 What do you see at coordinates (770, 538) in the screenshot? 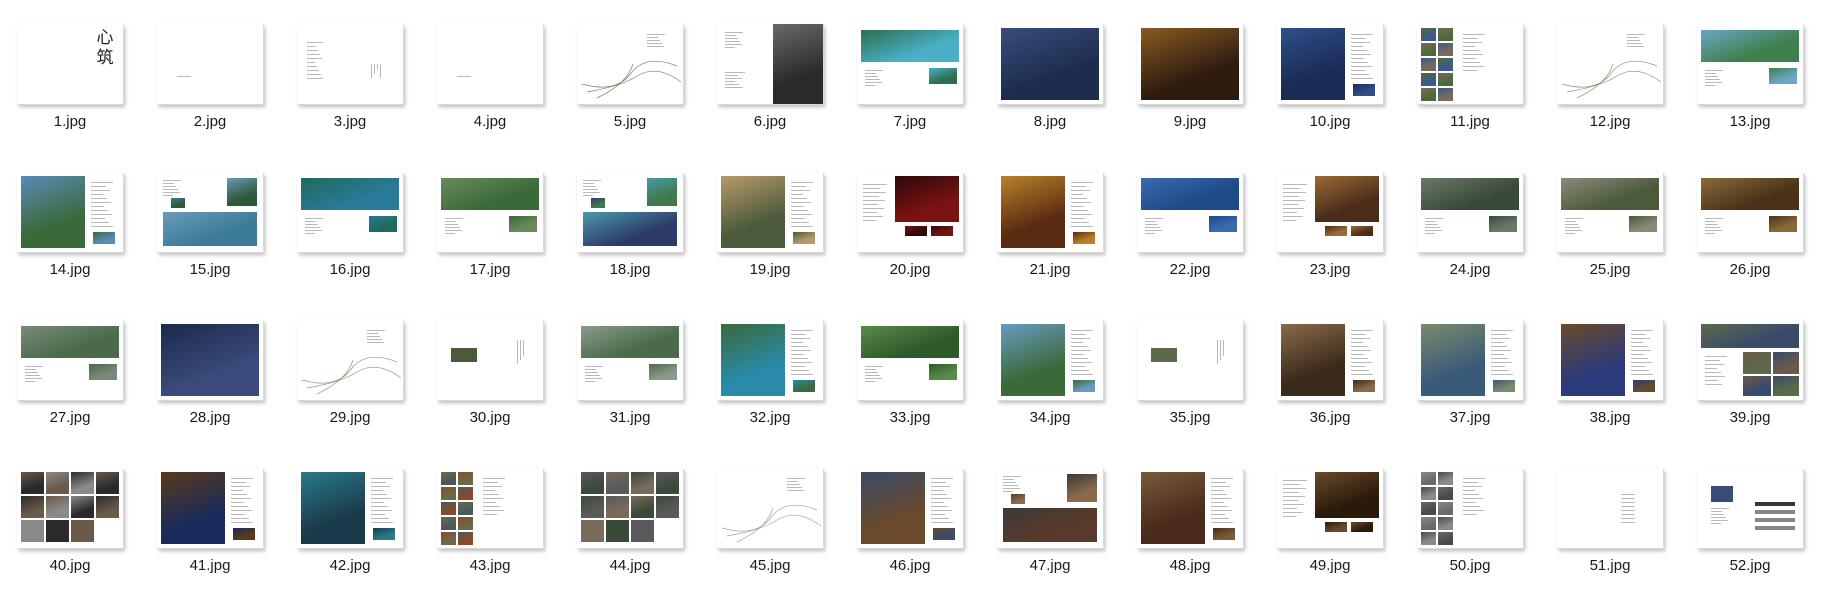
I see `file-item: 45.jpg` at bounding box center [770, 538].